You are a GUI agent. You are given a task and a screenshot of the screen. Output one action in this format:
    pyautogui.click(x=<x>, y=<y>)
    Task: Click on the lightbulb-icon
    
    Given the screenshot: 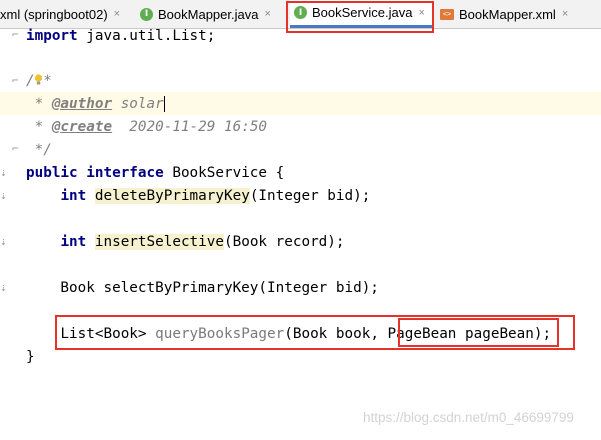 What is the action you would take?
    pyautogui.click(x=38, y=80)
    